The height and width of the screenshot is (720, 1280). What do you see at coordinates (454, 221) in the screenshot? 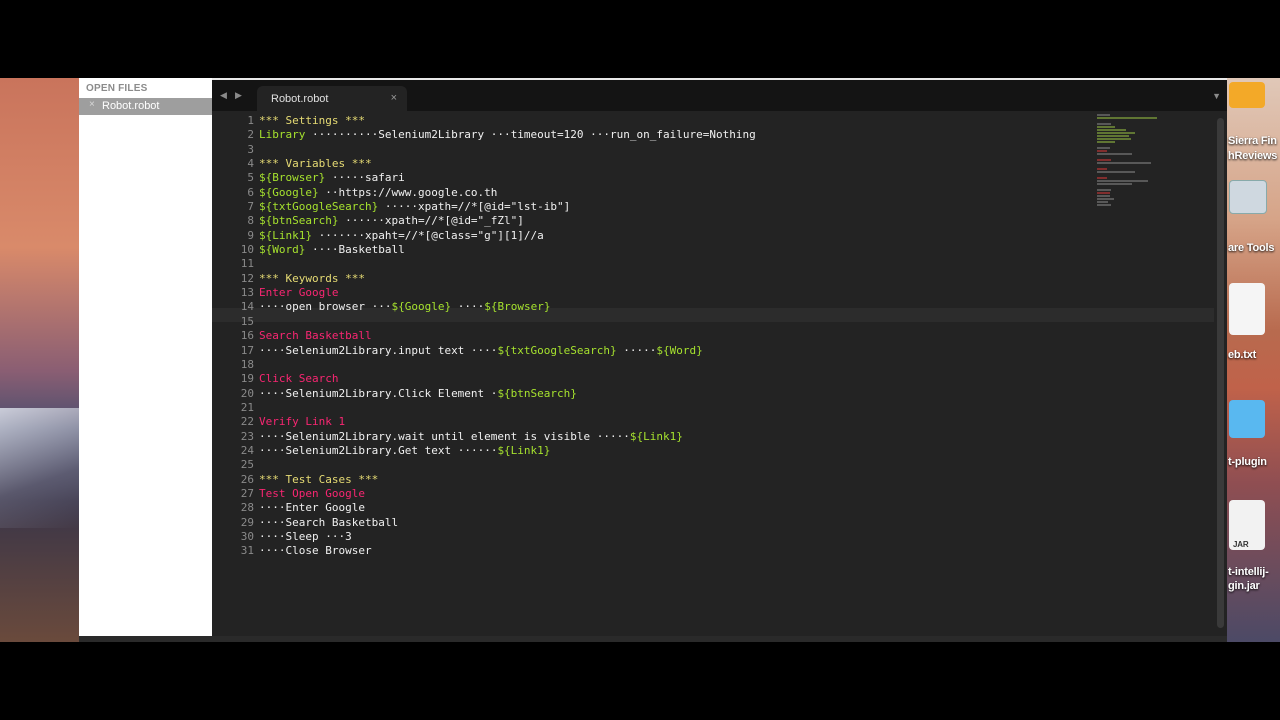
I see `code-token: xpath=//*[@id="_fZl"]` at bounding box center [454, 221].